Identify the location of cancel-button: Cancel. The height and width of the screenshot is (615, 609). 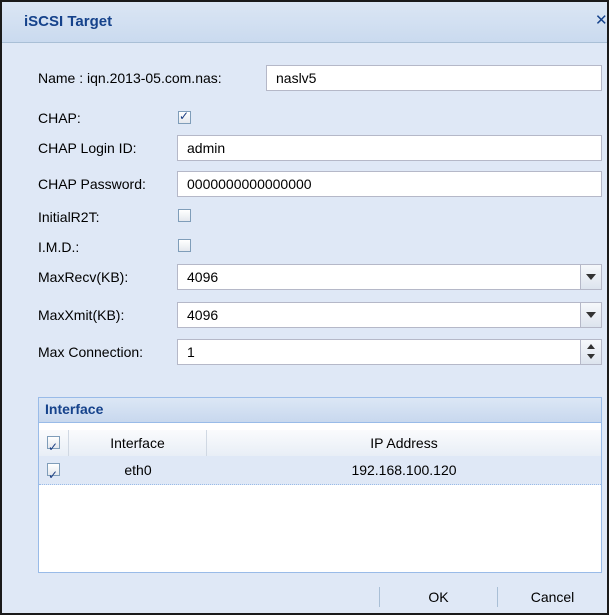
(552, 597).